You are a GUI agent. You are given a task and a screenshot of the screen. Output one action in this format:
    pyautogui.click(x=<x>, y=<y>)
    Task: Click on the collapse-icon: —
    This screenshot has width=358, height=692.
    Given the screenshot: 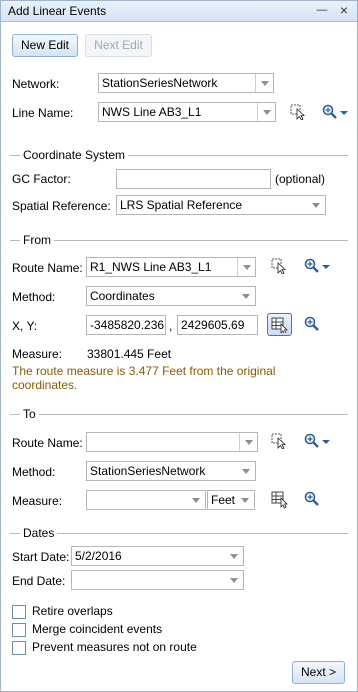 What is the action you would take?
    pyautogui.click(x=322, y=10)
    